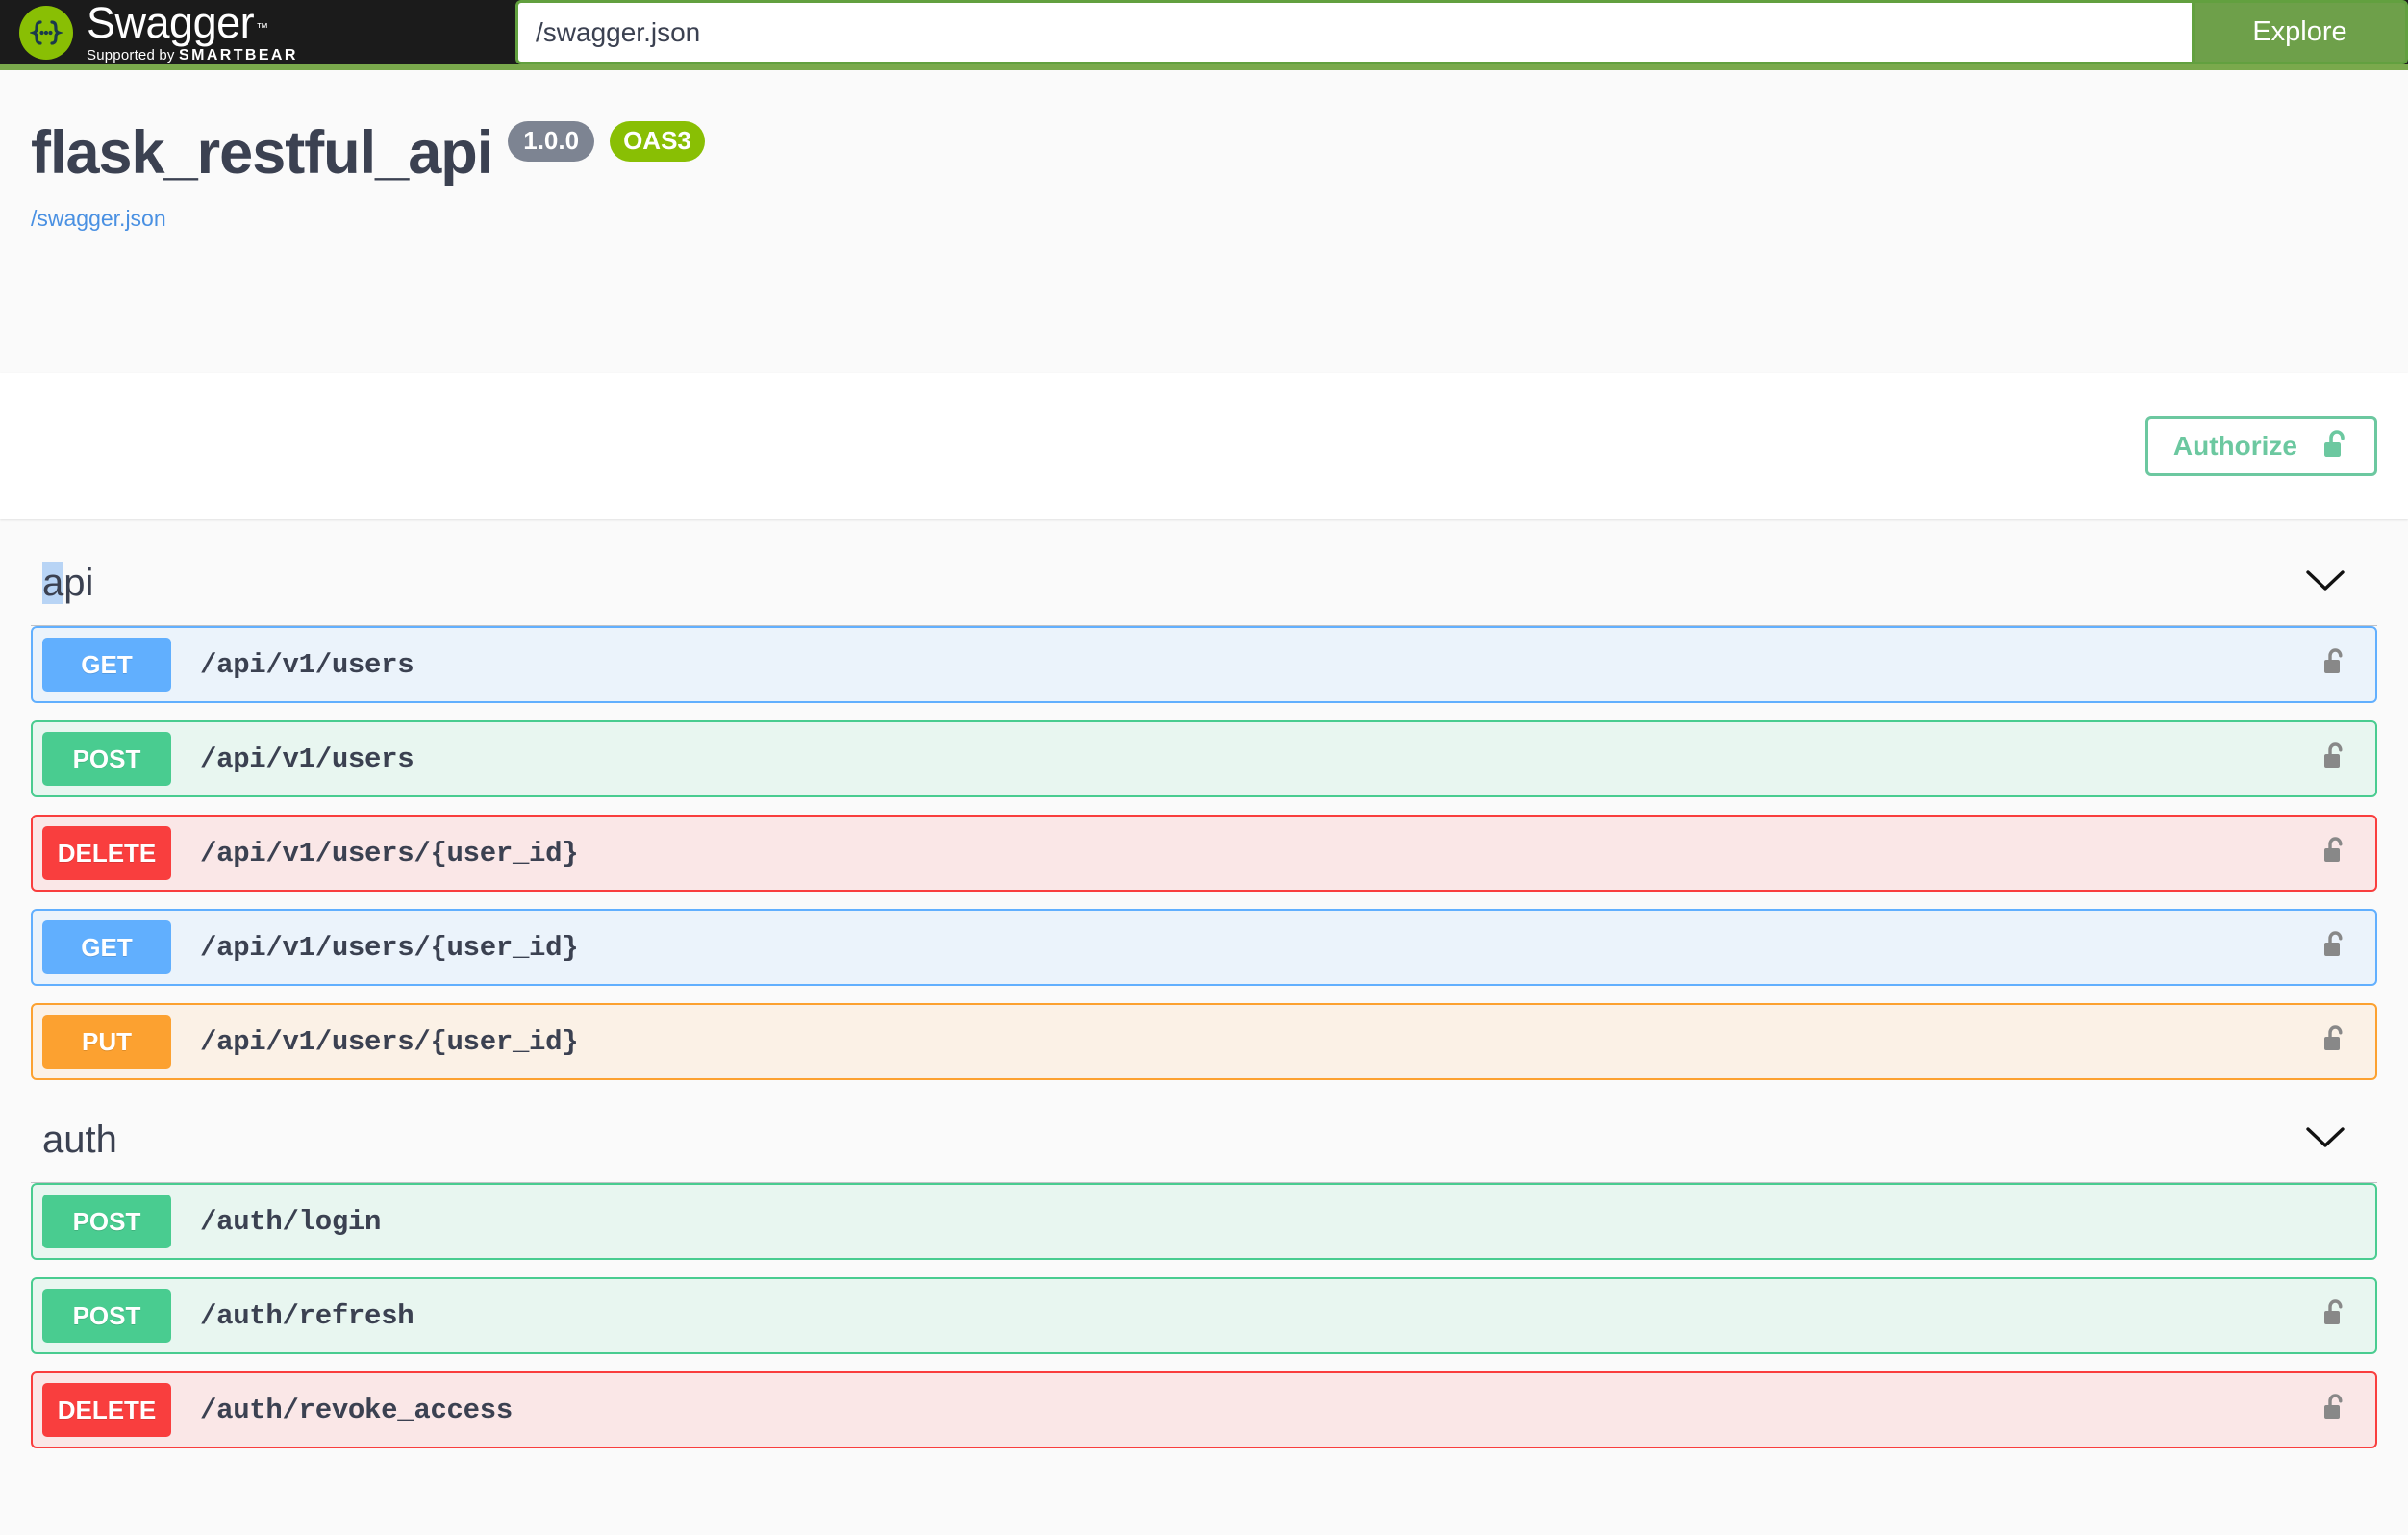  Describe the element at coordinates (98, 218) in the screenshot. I see `base-url-link: /swagger.json` at that location.